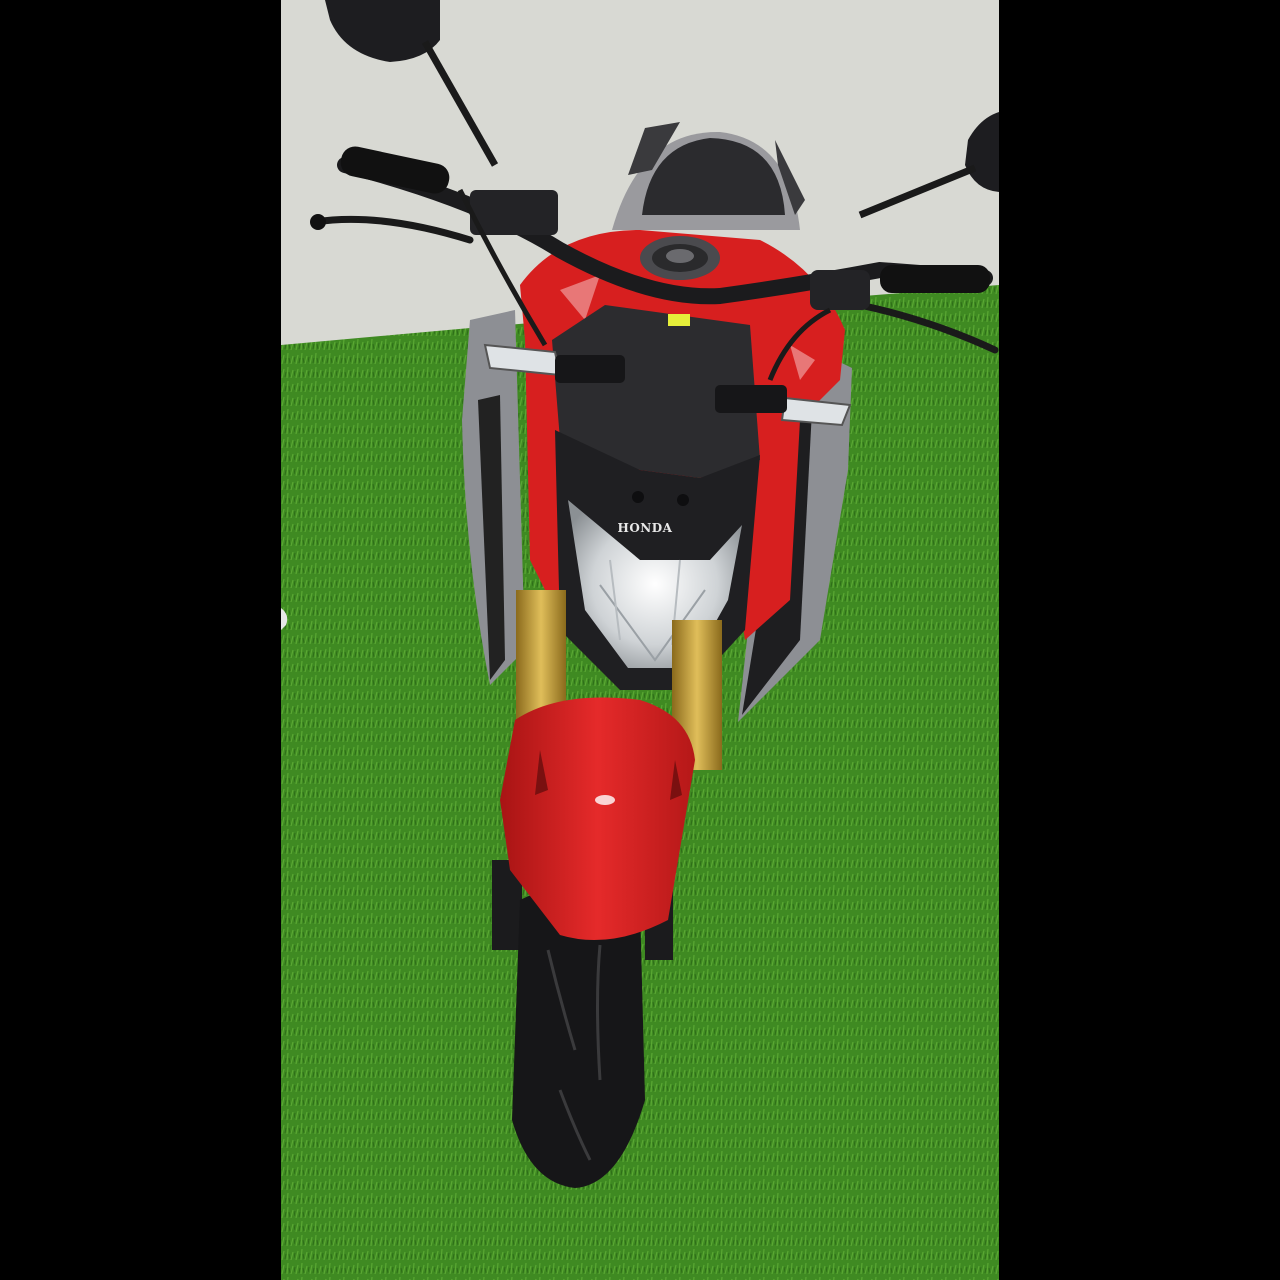 This screenshot has height=1280, width=1280. What do you see at coordinates (680, 258) in the screenshot?
I see `fuel-cap` at bounding box center [680, 258].